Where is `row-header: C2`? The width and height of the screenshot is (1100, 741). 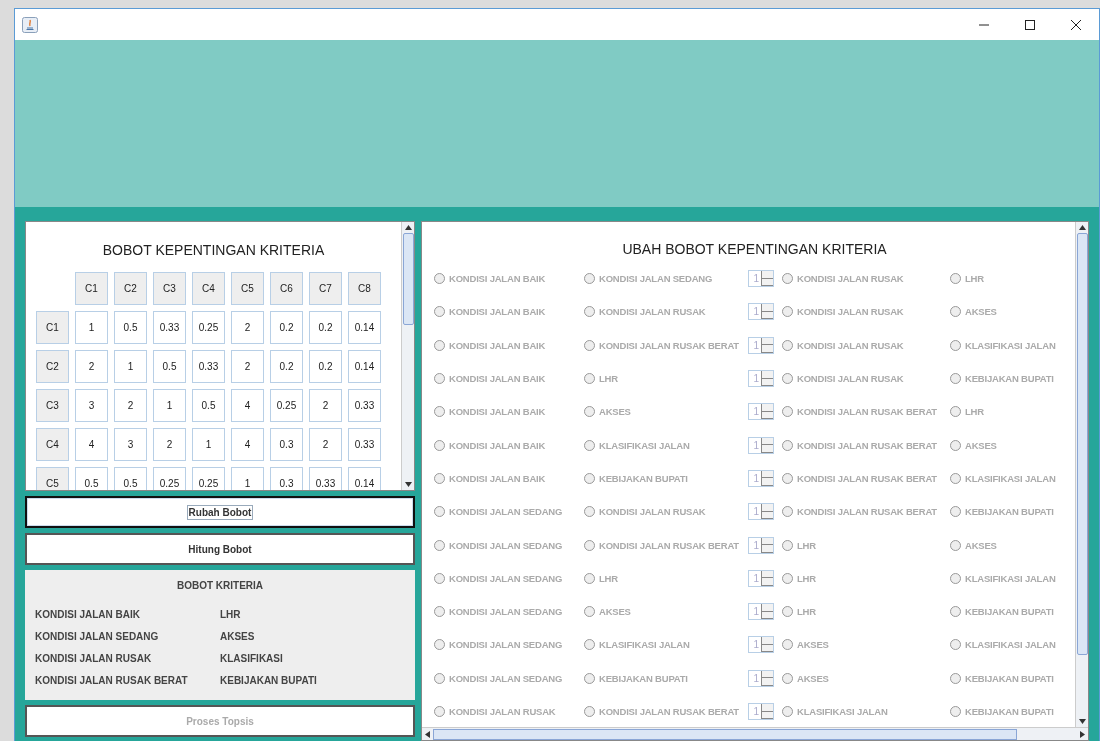 row-header: C2 is located at coordinates (52, 366).